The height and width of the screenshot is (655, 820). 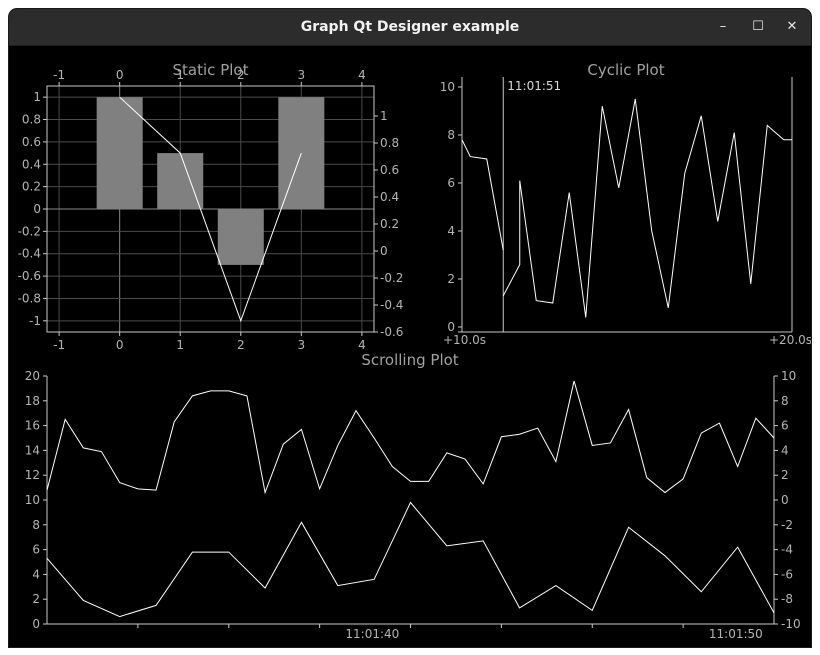 I want to click on scrolling-plot-title: Scrolling Plot, so click(x=409, y=360).